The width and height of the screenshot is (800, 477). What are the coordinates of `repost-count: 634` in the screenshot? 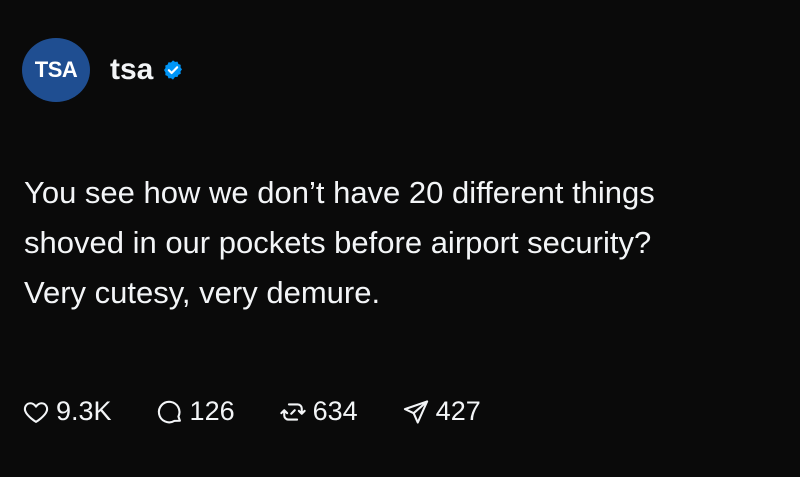 It's located at (335, 411).